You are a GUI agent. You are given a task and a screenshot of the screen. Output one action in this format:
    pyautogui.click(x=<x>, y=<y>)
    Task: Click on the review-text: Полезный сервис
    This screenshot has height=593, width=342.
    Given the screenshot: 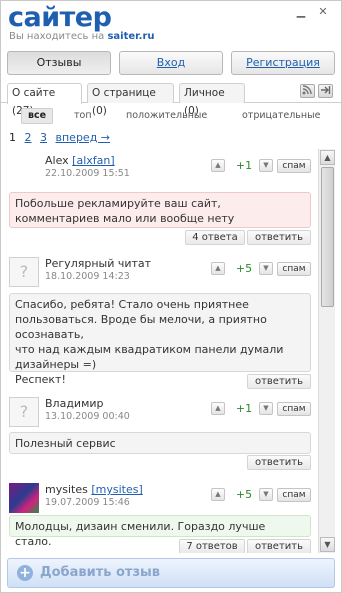 What is the action you would take?
    pyautogui.click(x=160, y=443)
    